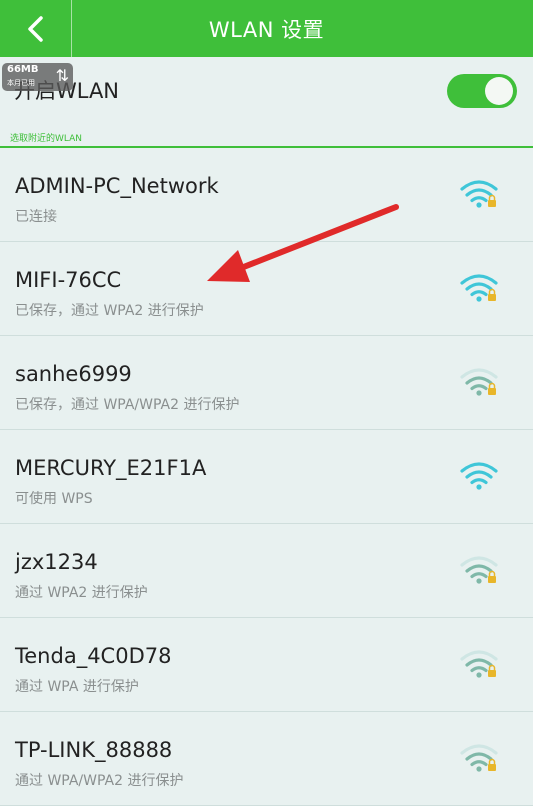  I want to click on wlan-toggle-row: 开启WLAN, so click(266, 92).